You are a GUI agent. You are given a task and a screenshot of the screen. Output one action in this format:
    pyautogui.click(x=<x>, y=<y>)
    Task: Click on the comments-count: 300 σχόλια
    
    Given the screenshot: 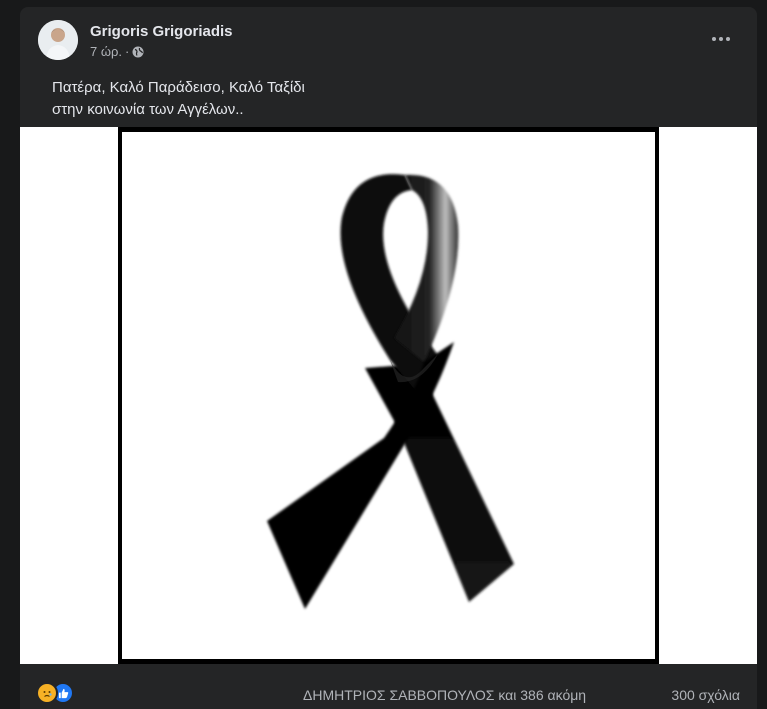 What is the action you would take?
    pyautogui.click(x=705, y=695)
    